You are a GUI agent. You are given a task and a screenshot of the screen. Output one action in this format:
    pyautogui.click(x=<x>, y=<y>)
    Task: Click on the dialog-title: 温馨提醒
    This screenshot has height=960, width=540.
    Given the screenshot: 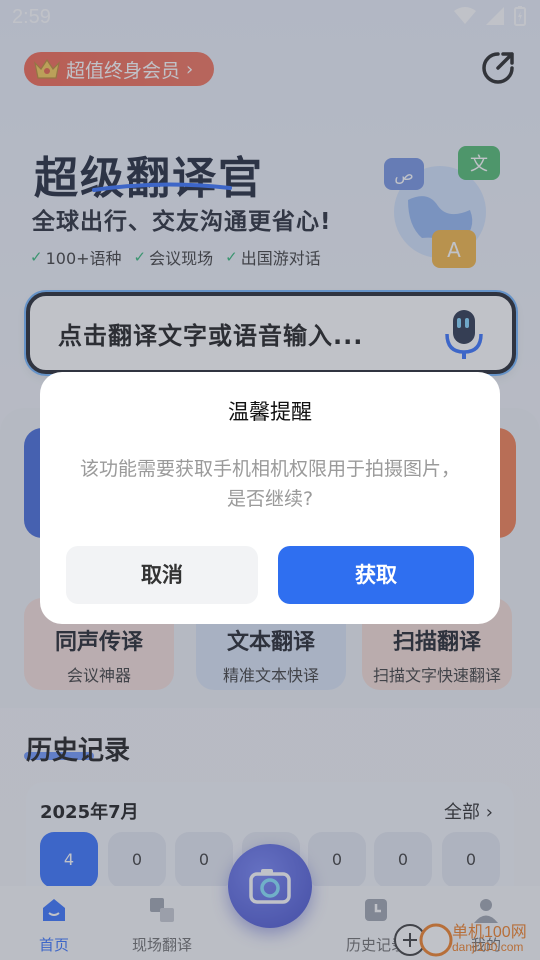 What is the action you would take?
    pyautogui.click(x=270, y=412)
    